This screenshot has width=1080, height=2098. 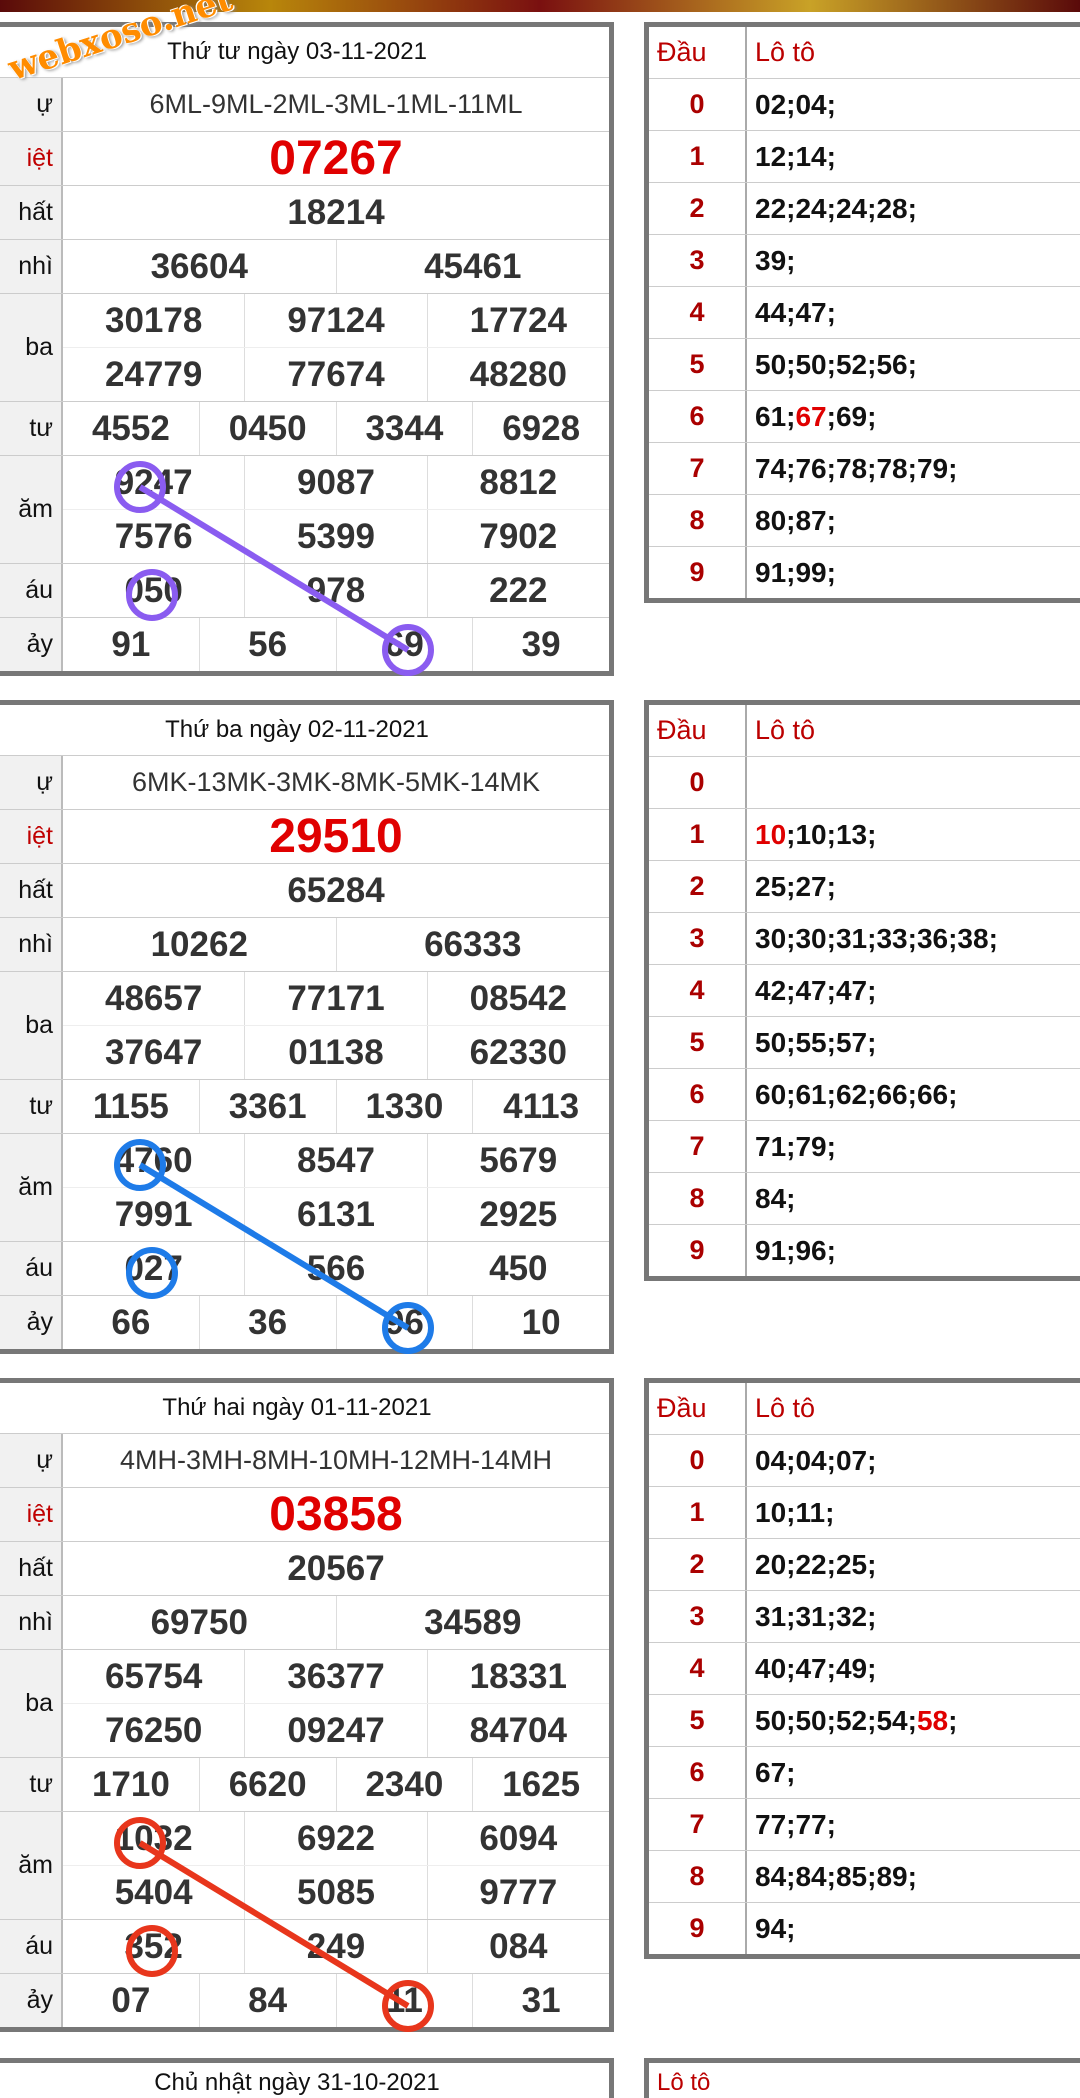 I want to click on prize-line: 24779 77674 48280, so click(x=336, y=374).